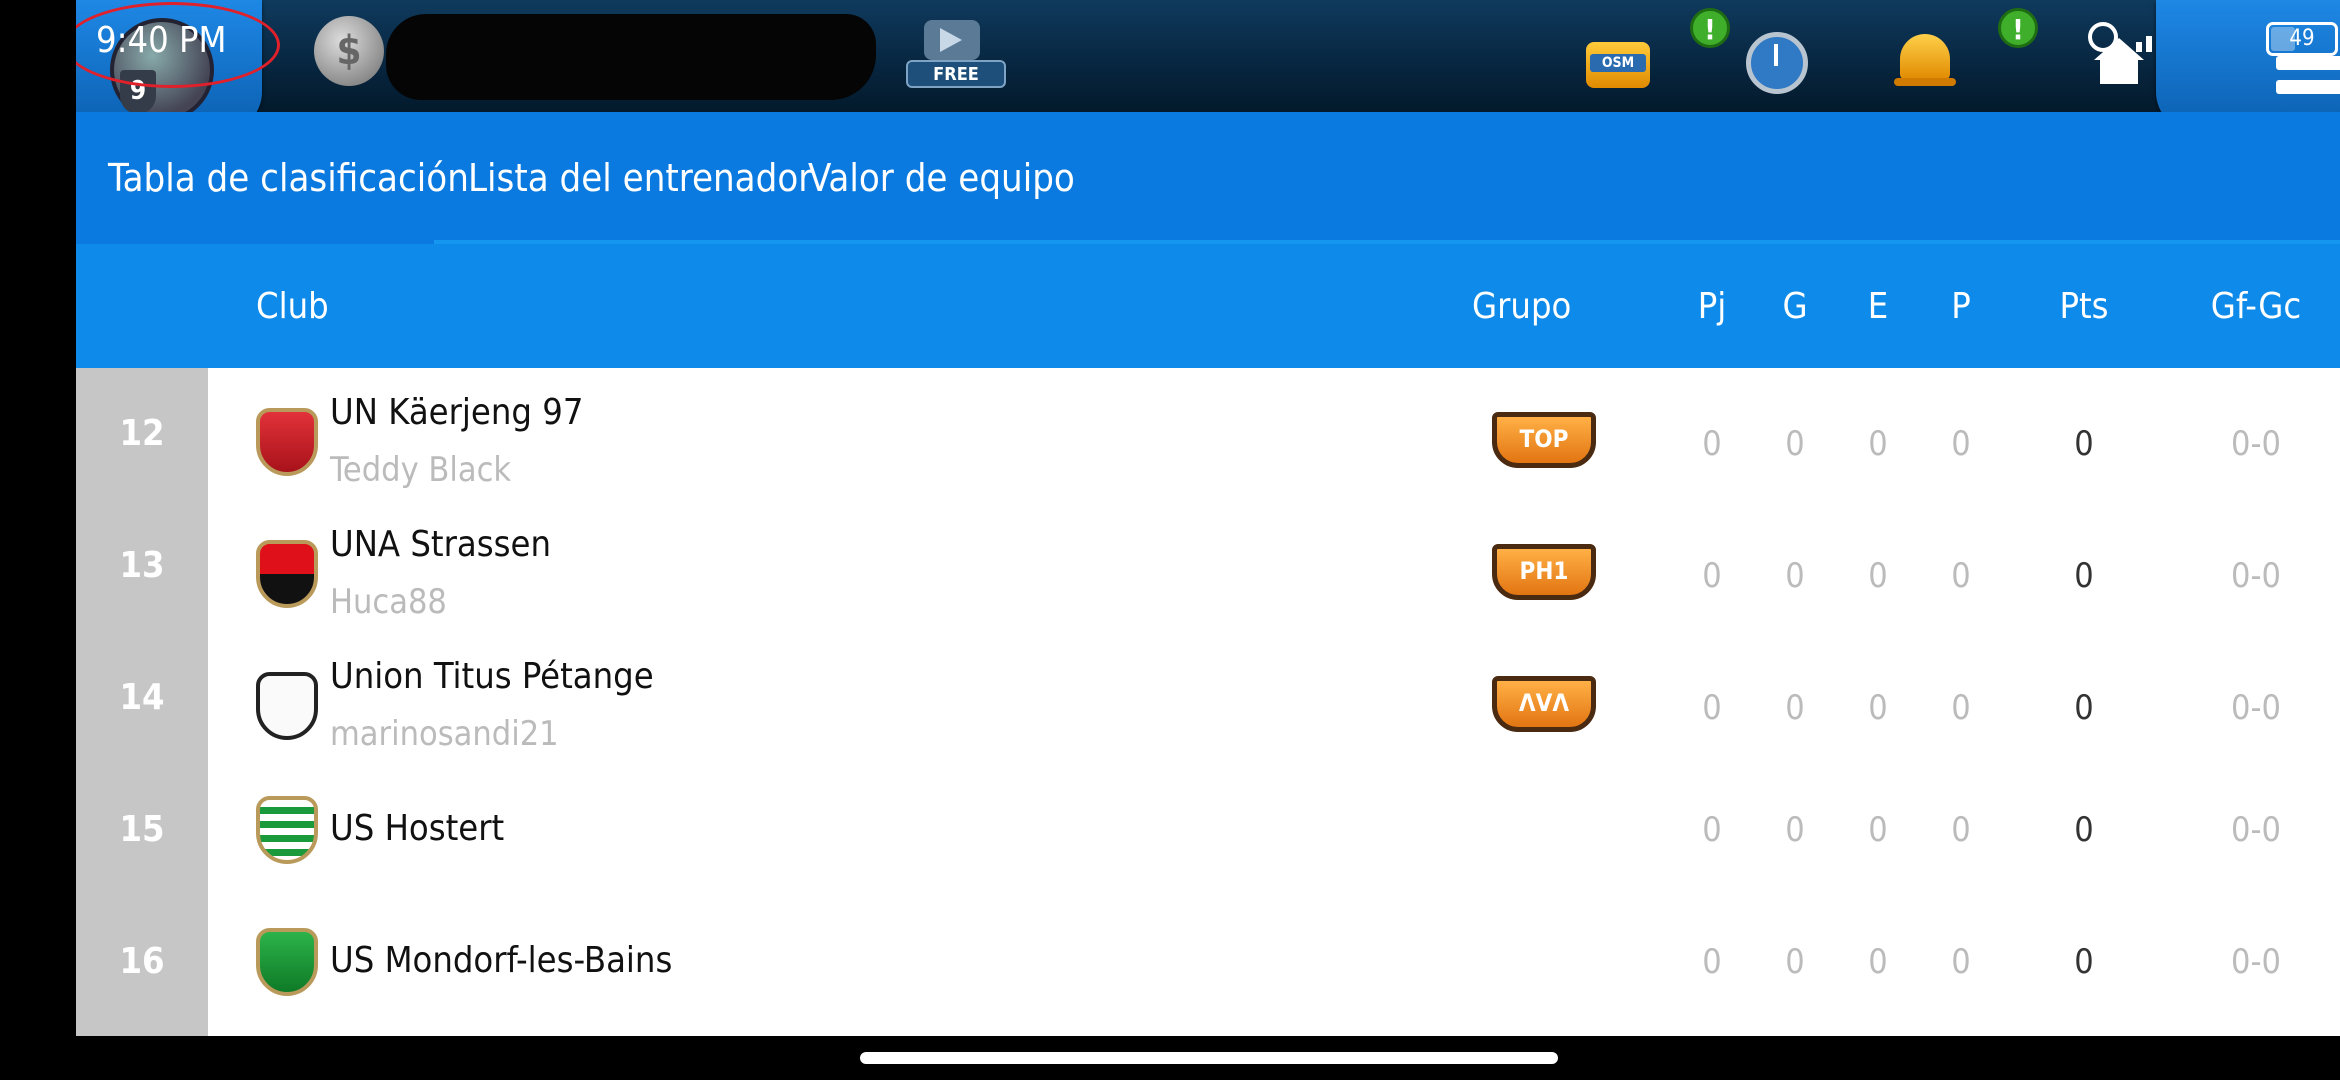 Image resolution: width=2340 pixels, height=1080 pixels. I want to click on column-header-pj: Pj, so click(1712, 306).